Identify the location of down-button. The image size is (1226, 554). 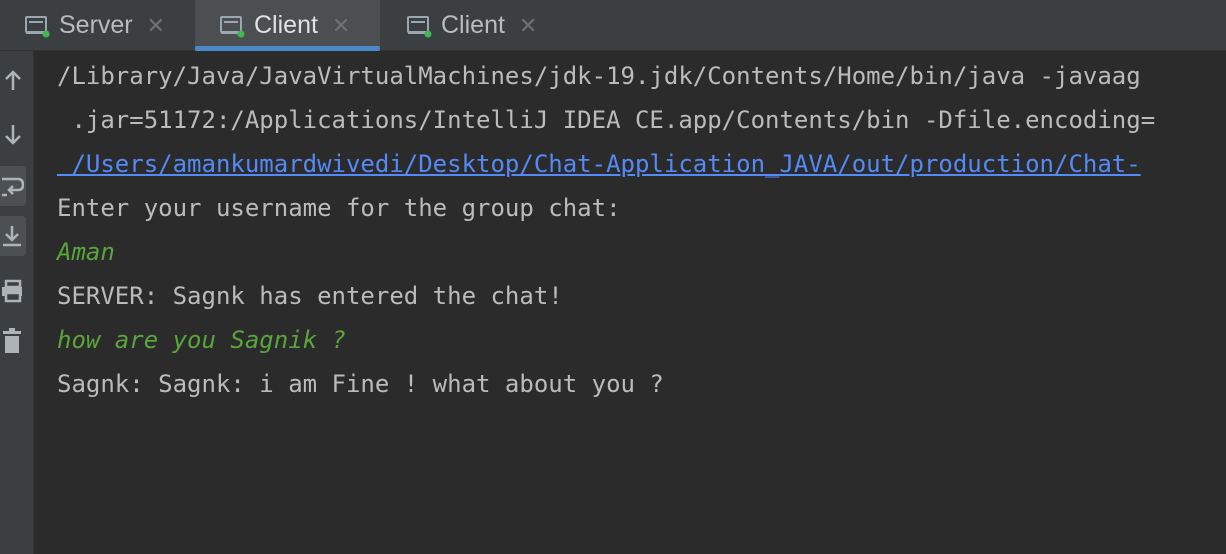
(13, 134).